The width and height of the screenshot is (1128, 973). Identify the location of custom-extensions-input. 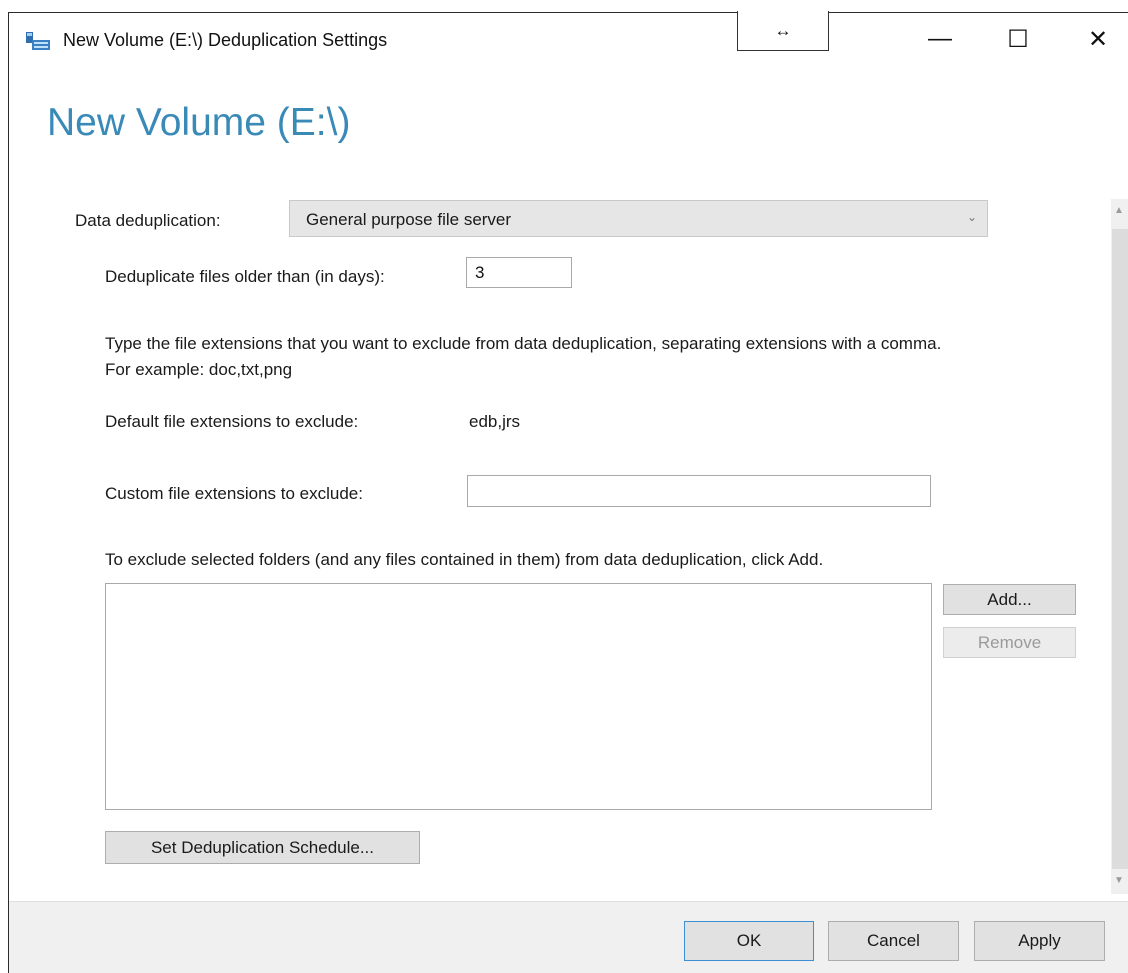
(699, 491).